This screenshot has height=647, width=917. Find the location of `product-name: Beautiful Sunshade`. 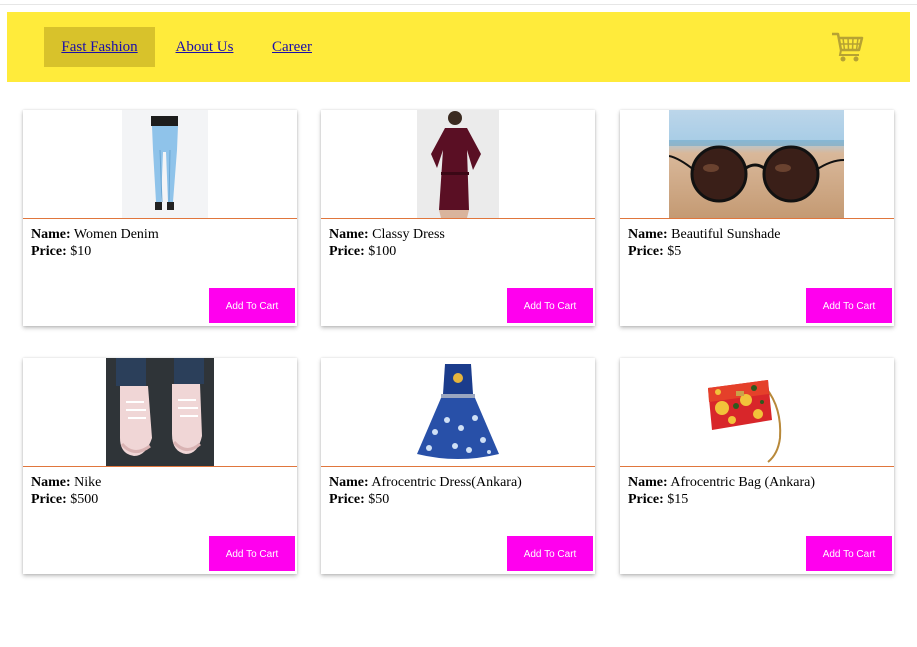

product-name: Beautiful Sunshade is located at coordinates (726, 234).